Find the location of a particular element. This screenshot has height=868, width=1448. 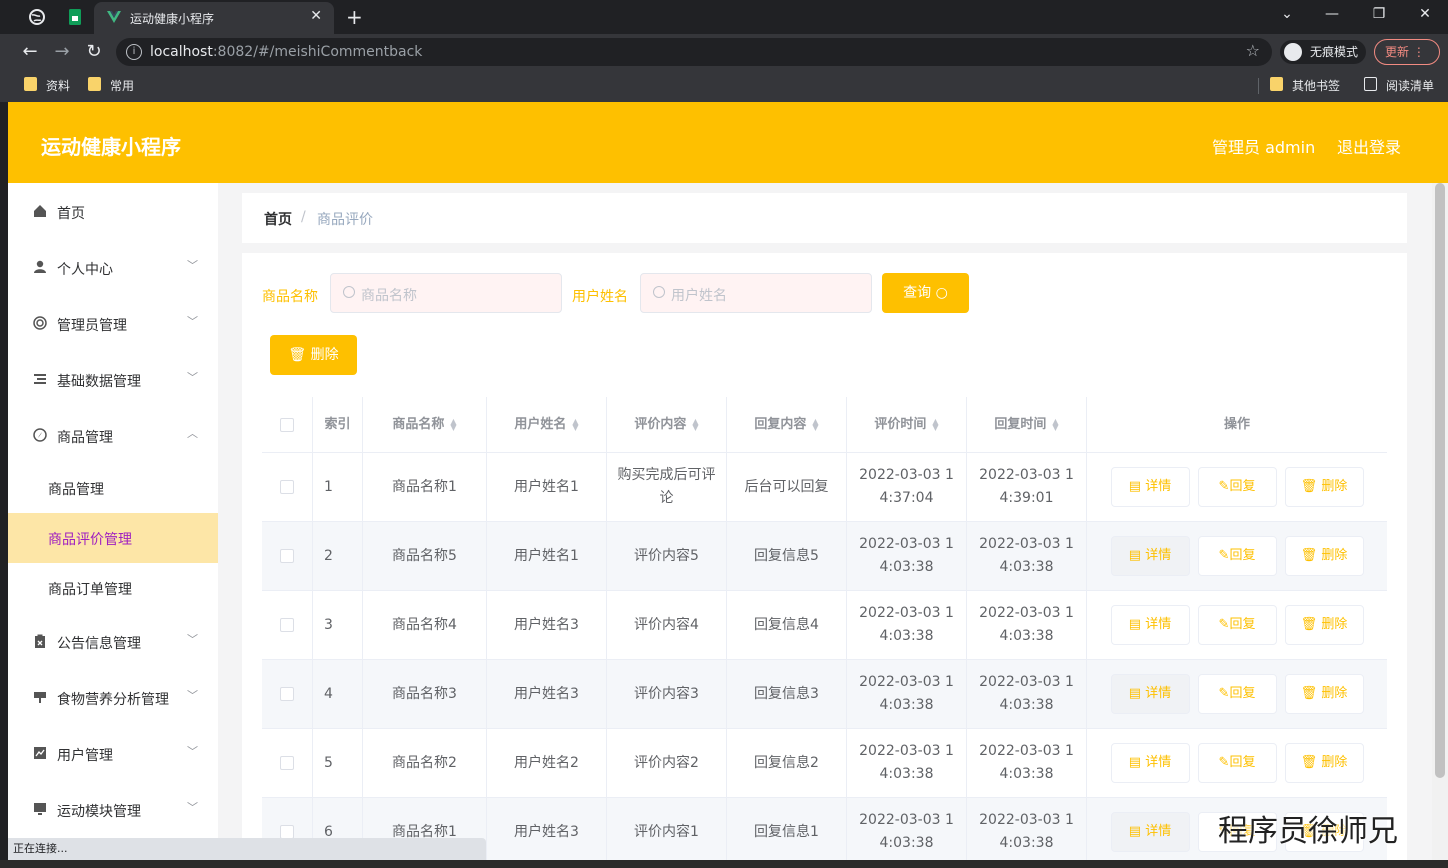

reading-list-icon is located at coordinates (1370, 84).